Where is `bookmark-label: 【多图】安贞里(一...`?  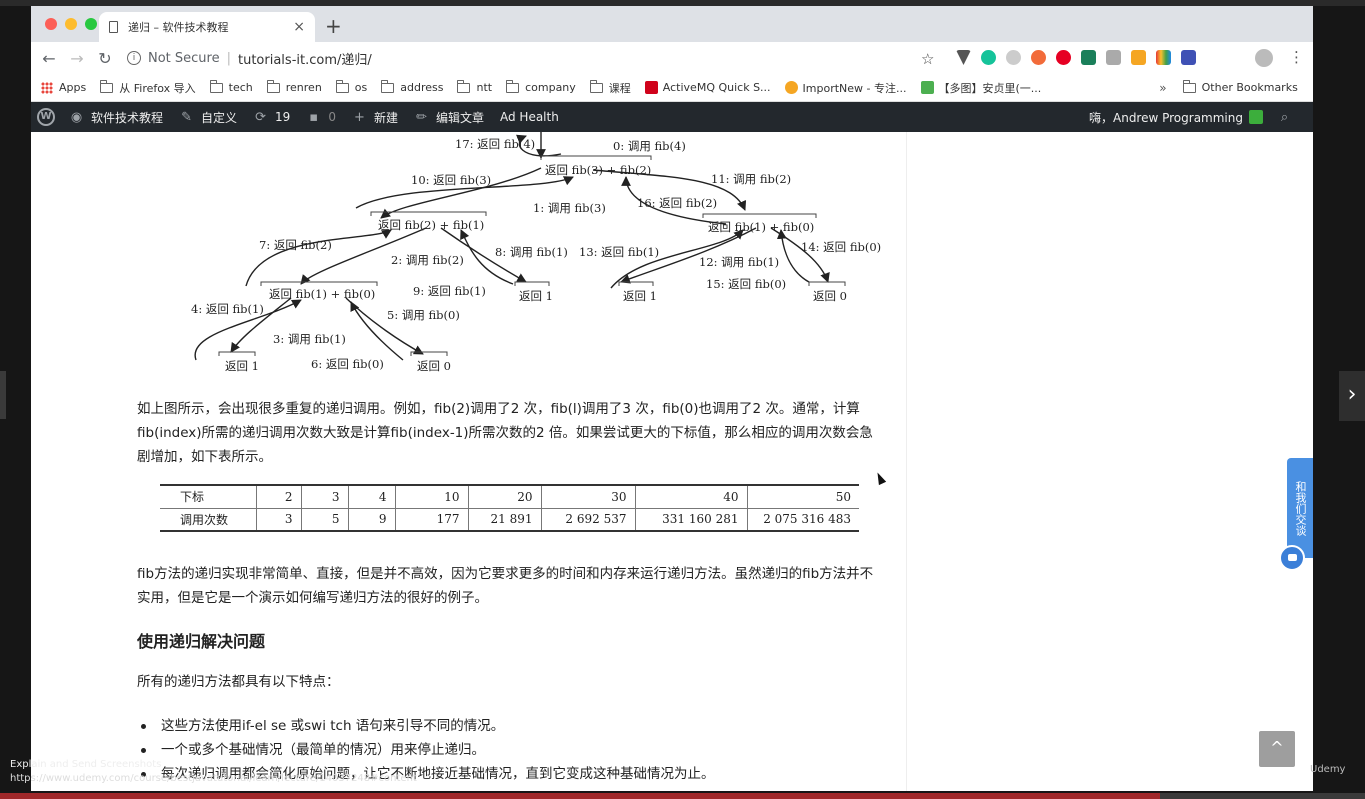 bookmark-label: 【多图】安贞里(一... is located at coordinates (990, 88).